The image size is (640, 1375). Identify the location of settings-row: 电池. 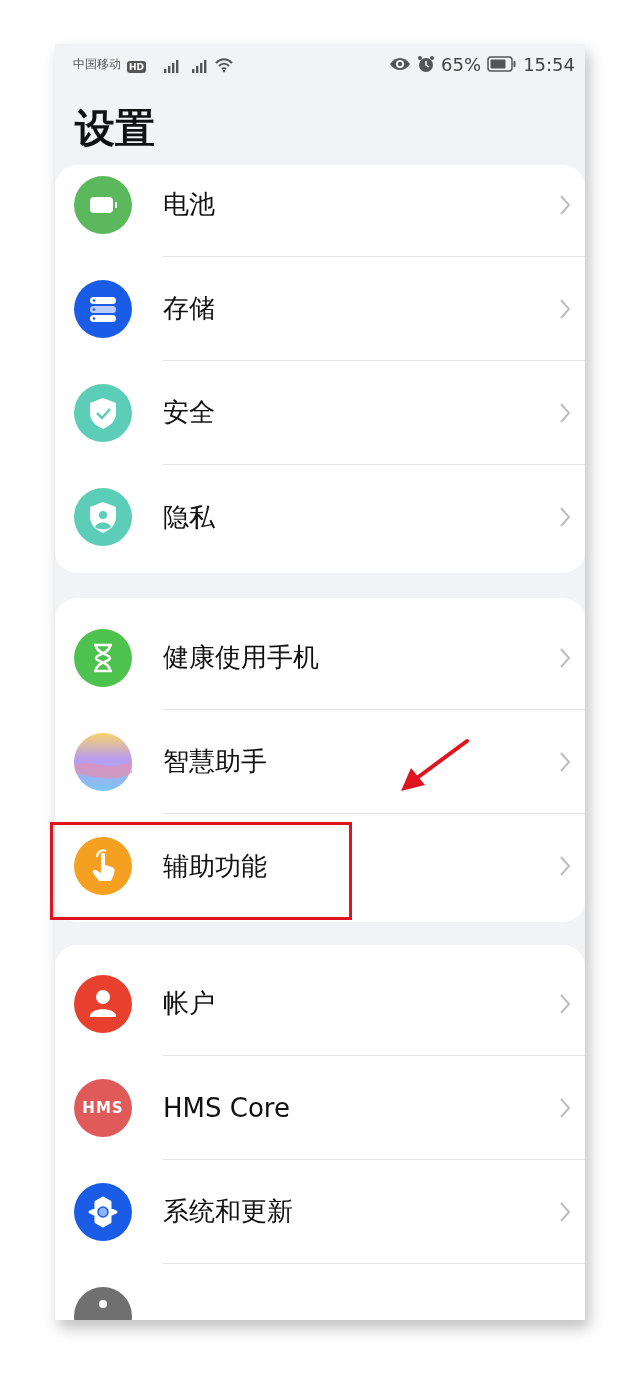
(320, 205).